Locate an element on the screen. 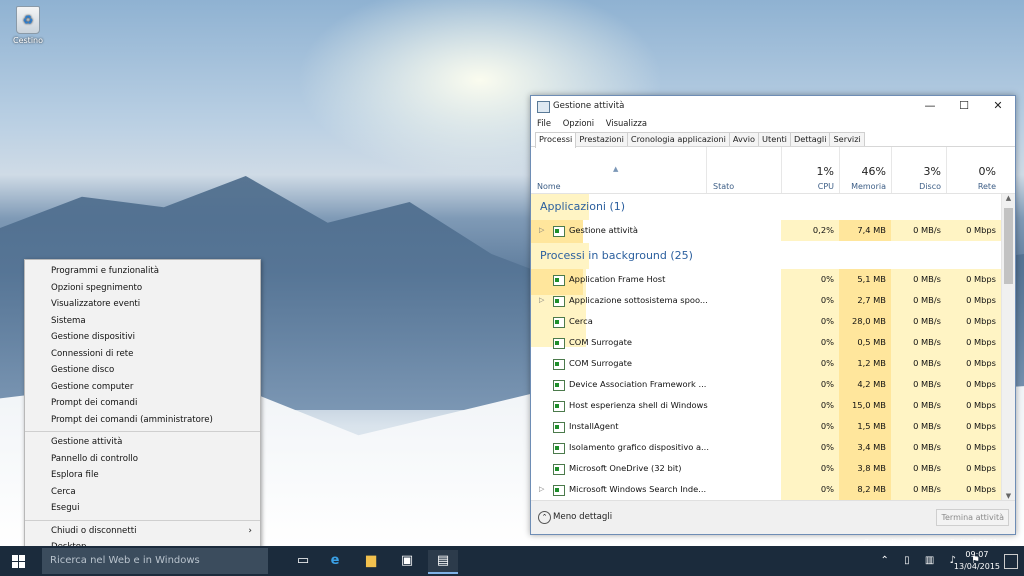 The width and height of the screenshot is (1024, 576). table-row: COM Surrogate 0% 1,2 MB 0 MB/s 0 Mbps is located at coordinates (766, 363).